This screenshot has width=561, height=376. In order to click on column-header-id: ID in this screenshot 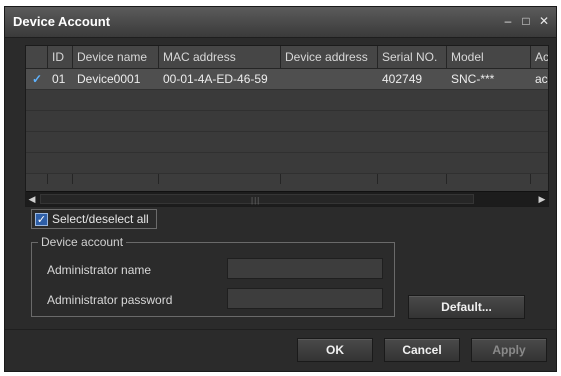, I will do `click(58, 57)`.